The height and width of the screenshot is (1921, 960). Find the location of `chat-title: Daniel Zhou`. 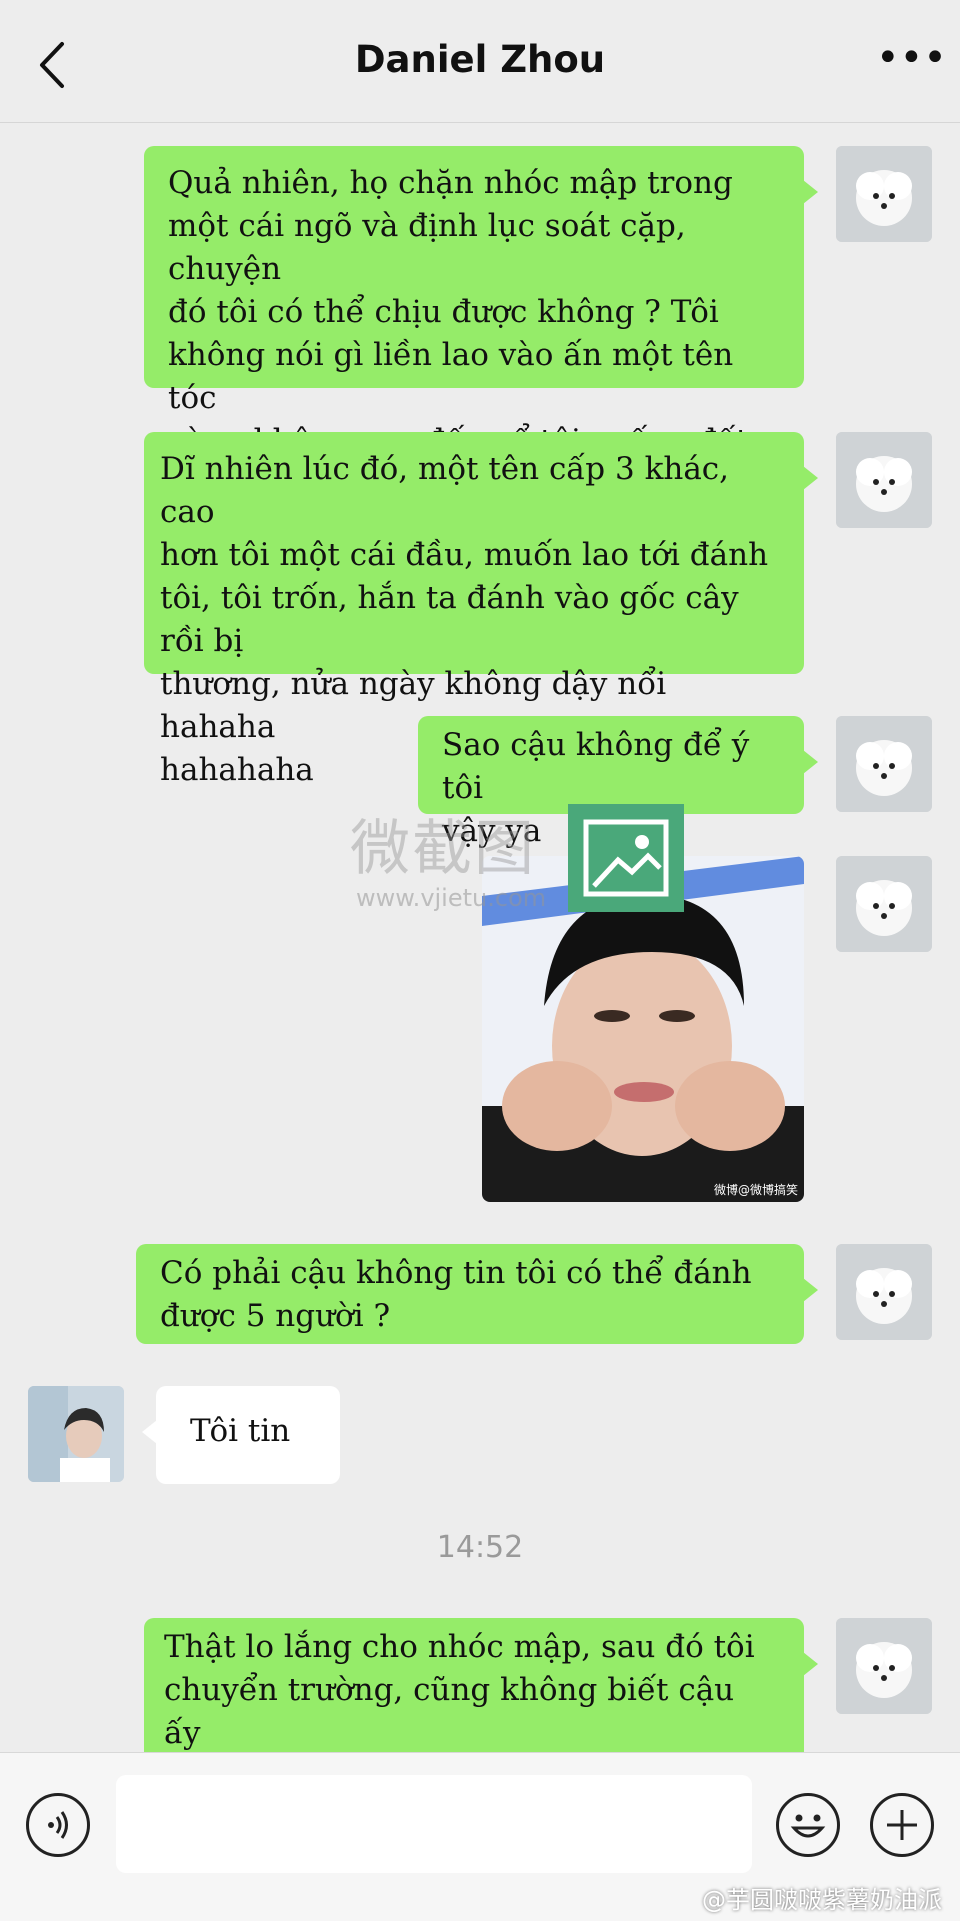

chat-title: Daniel Zhou is located at coordinates (480, 59).